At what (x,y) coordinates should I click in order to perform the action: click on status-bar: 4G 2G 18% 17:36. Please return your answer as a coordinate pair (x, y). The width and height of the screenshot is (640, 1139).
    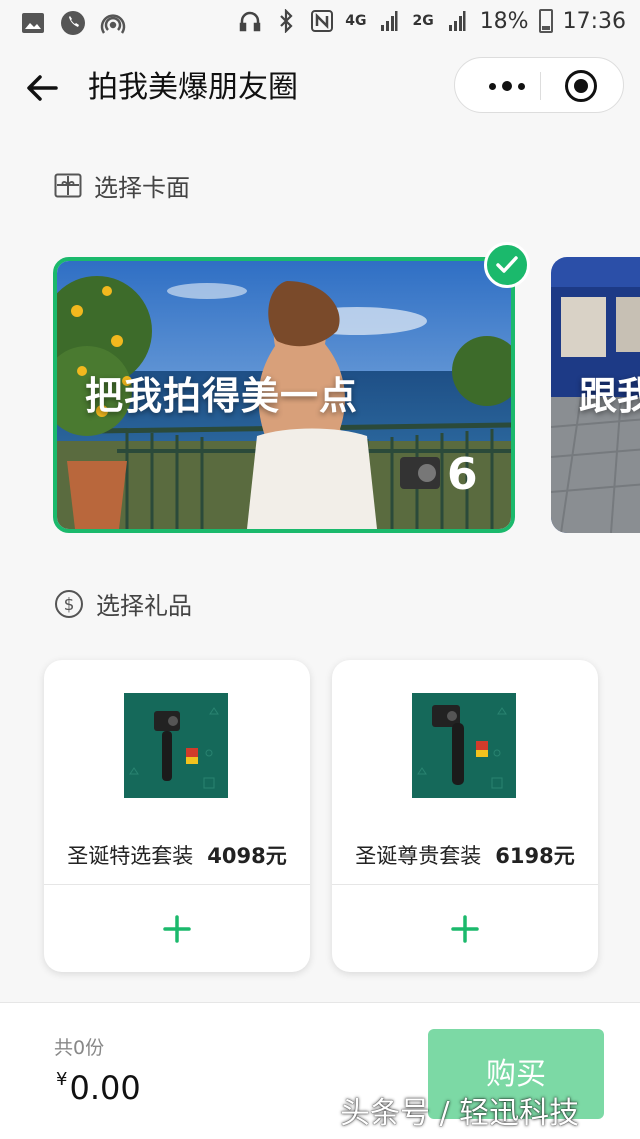
    Looking at the image, I should click on (320, 23).